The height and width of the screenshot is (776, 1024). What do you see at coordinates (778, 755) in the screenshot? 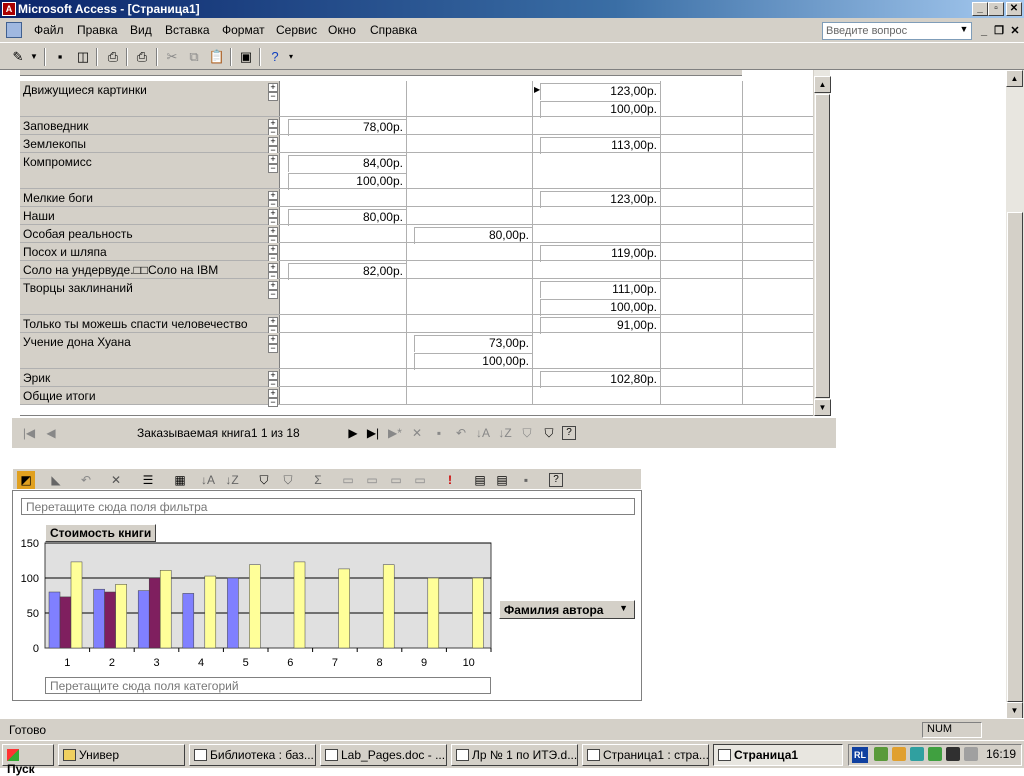
I see `task-page1: Страница1` at bounding box center [778, 755].